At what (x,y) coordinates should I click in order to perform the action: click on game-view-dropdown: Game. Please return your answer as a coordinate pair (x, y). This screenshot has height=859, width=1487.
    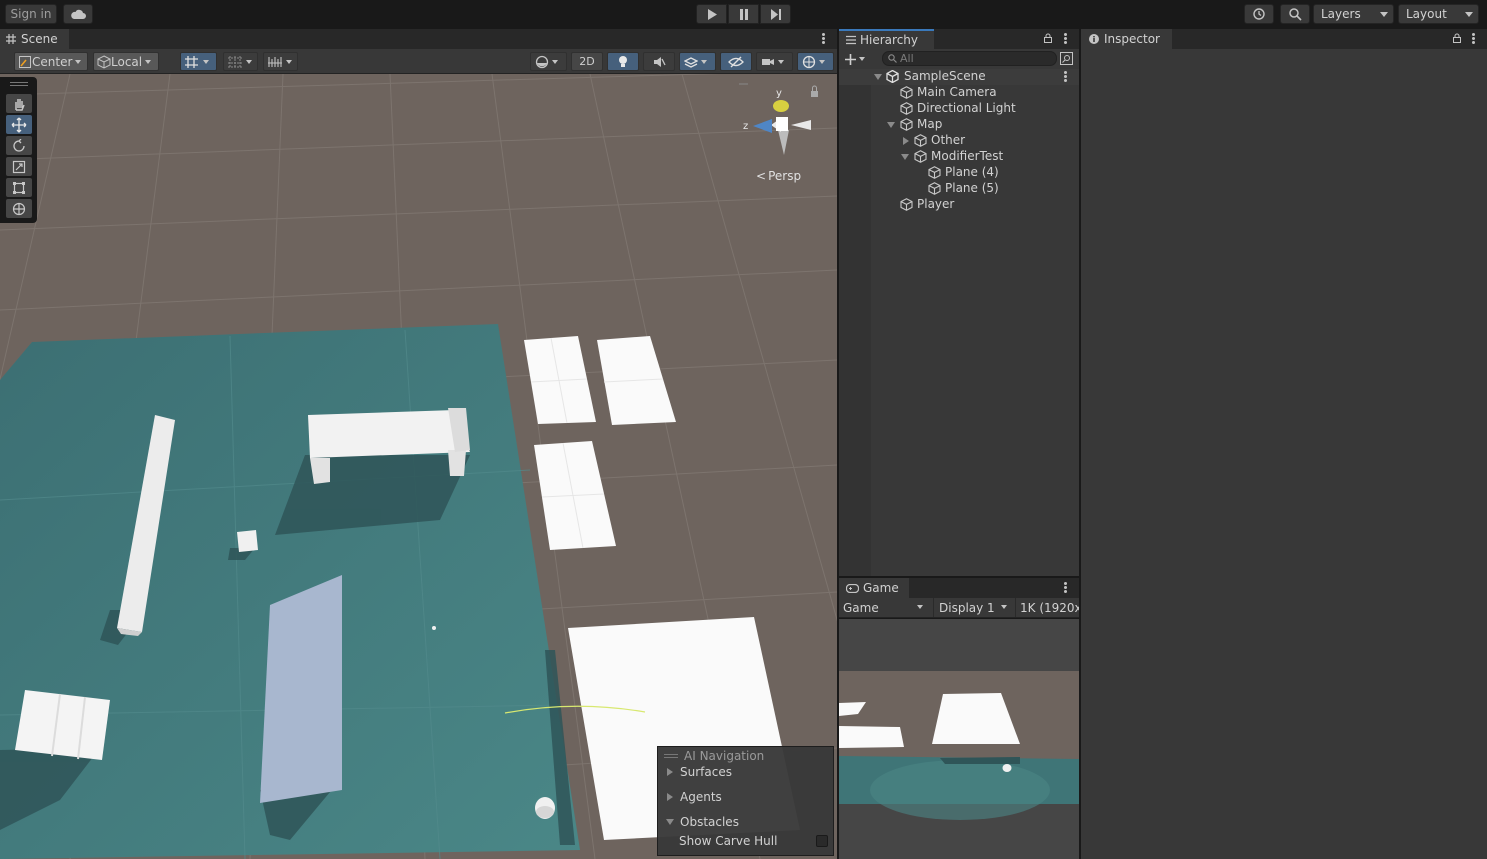
    Looking at the image, I should click on (884, 607).